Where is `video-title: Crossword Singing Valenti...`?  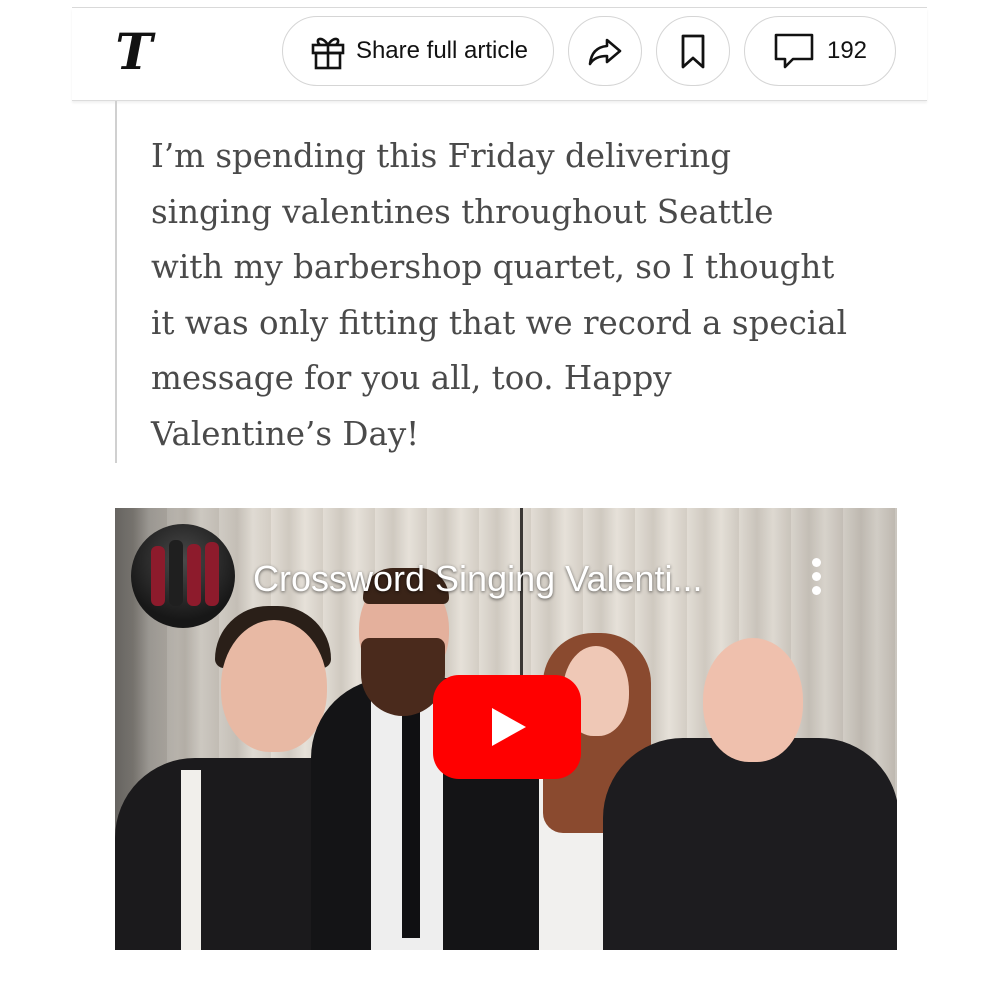
video-title: Crossword Singing Valenti... is located at coordinates (478, 579).